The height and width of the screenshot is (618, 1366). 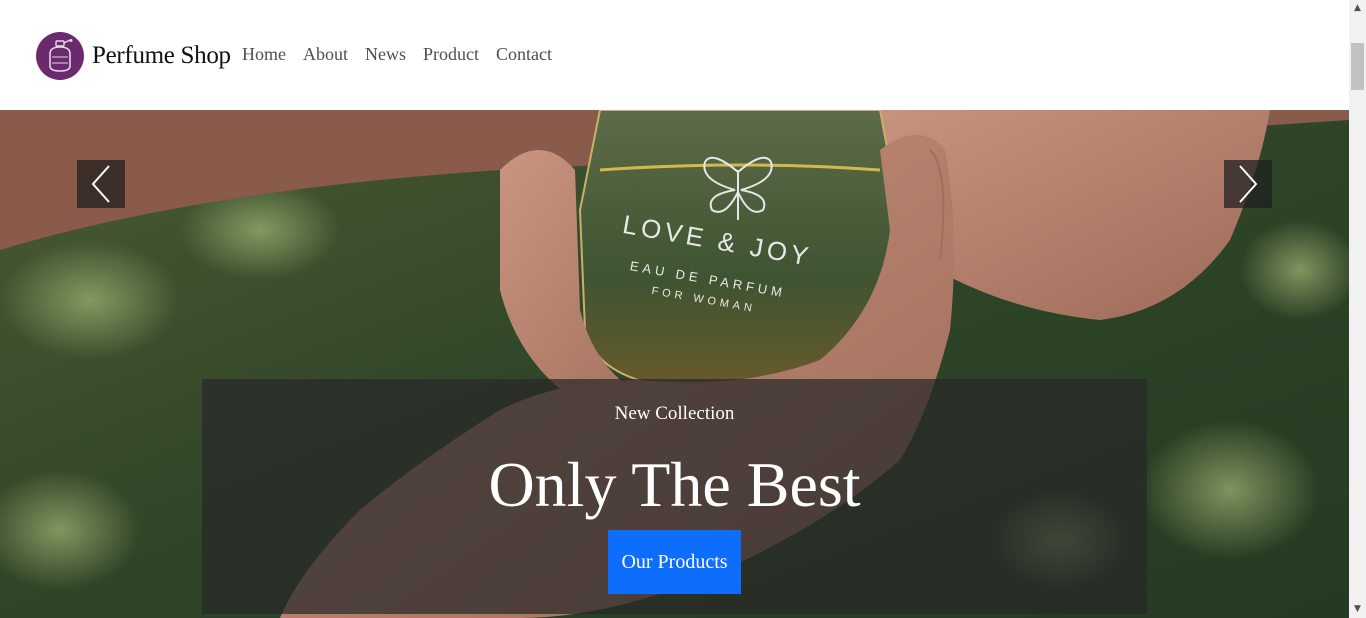 I want to click on chevron-right-icon, so click(x=1248, y=184).